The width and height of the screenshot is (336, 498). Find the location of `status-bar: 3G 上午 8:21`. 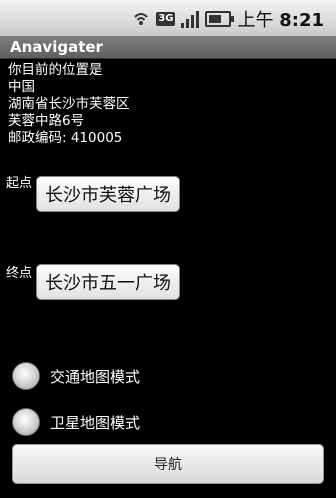

status-bar: 3G 上午 8:21 is located at coordinates (168, 18).